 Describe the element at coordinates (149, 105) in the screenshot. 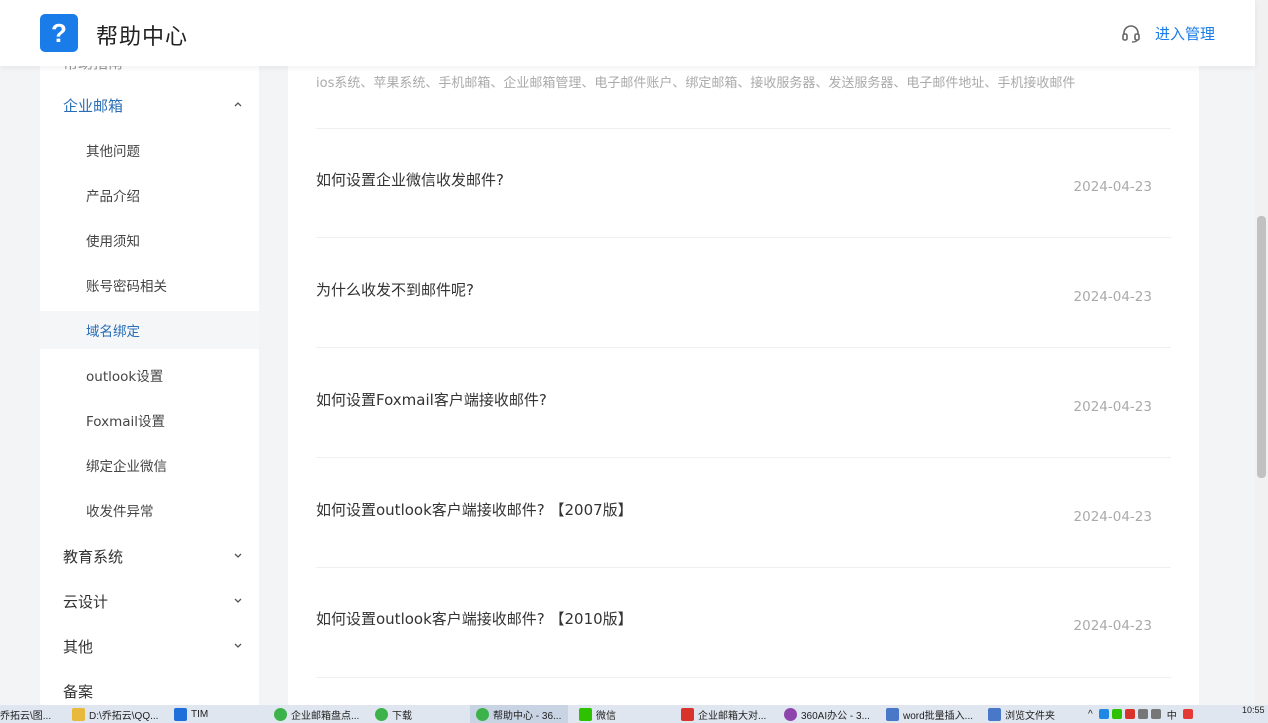

I see `sidebar-group-enterprise-mail: 企业邮箱` at that location.